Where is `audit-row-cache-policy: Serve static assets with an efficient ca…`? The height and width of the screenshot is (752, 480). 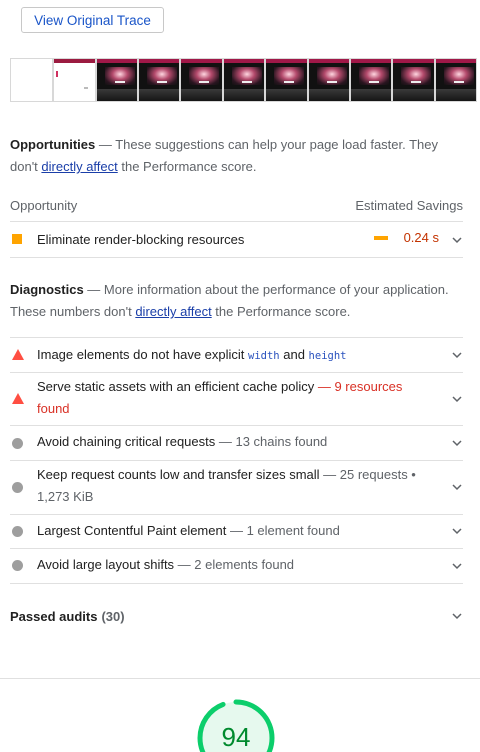 audit-row-cache-policy: Serve static assets with an efficient ca… is located at coordinates (236, 399).